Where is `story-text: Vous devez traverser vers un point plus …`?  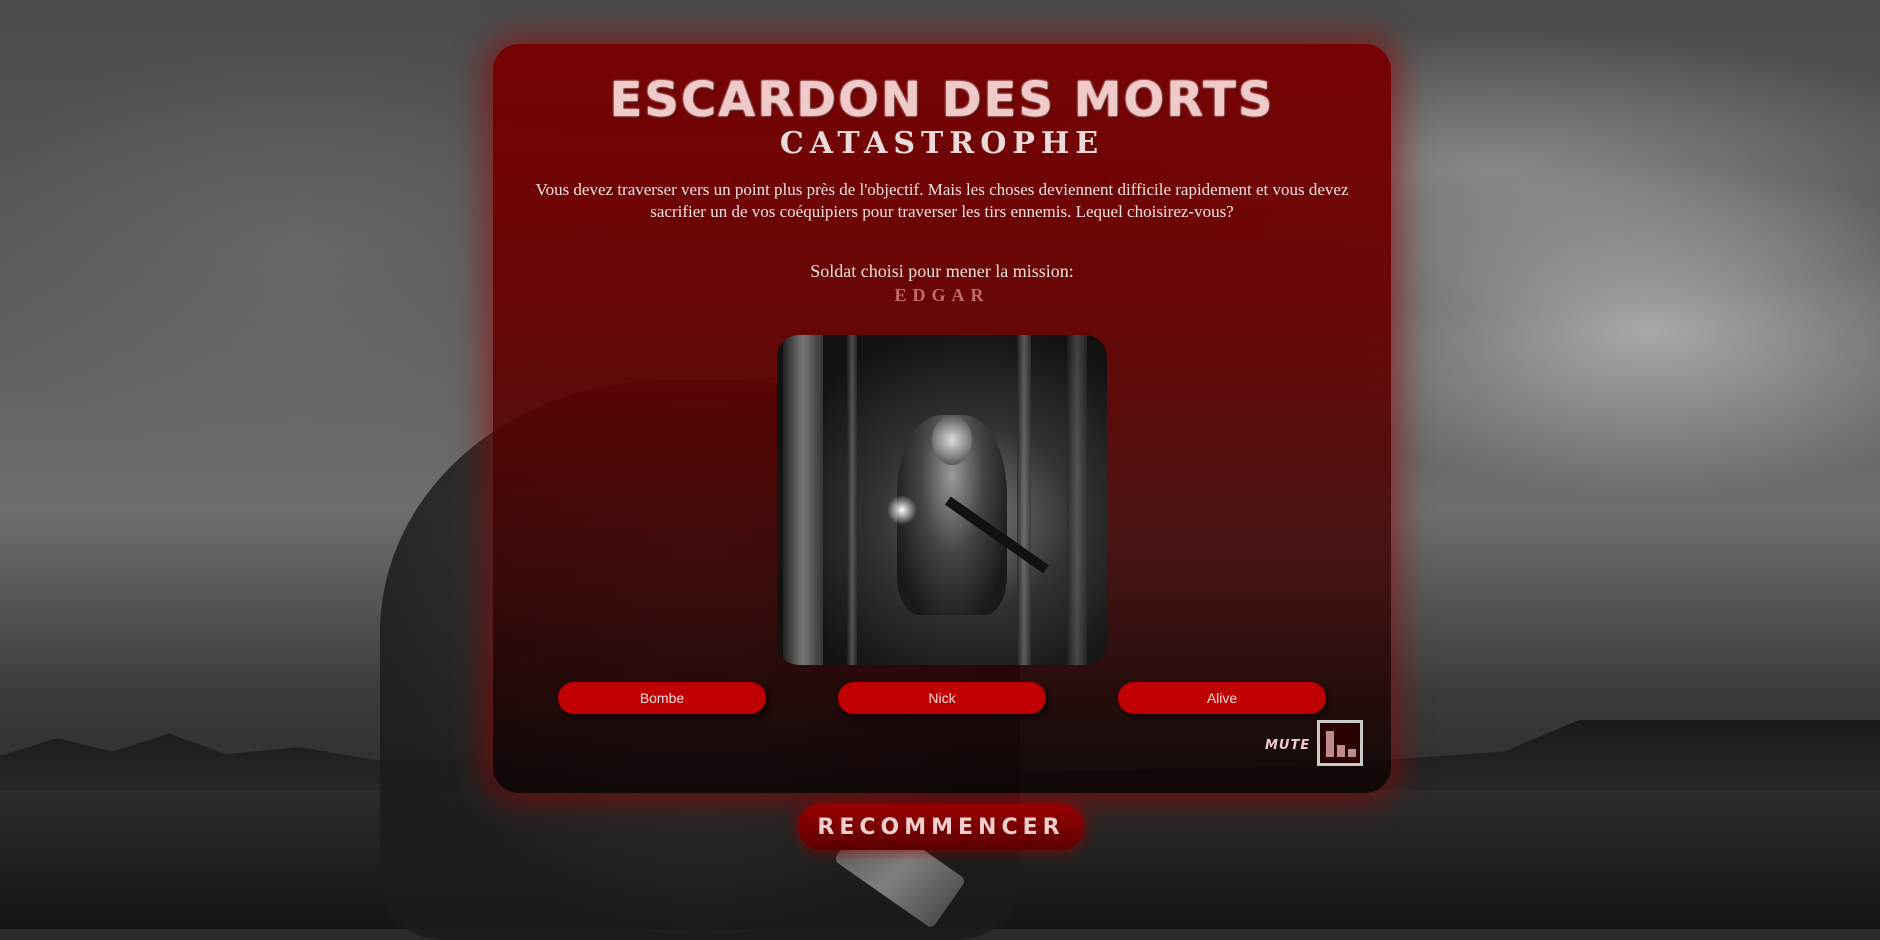
story-text: Vous devez traverser vers un point plus … is located at coordinates (942, 200).